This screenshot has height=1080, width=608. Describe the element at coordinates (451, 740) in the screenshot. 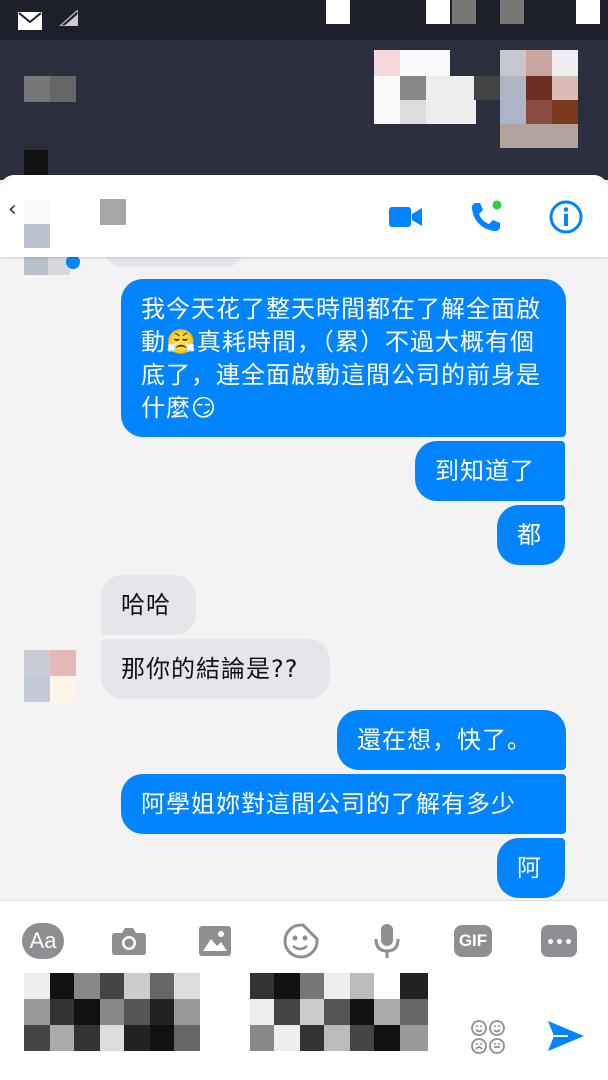

I see `message-bubble: 還在想，快了。` at that location.